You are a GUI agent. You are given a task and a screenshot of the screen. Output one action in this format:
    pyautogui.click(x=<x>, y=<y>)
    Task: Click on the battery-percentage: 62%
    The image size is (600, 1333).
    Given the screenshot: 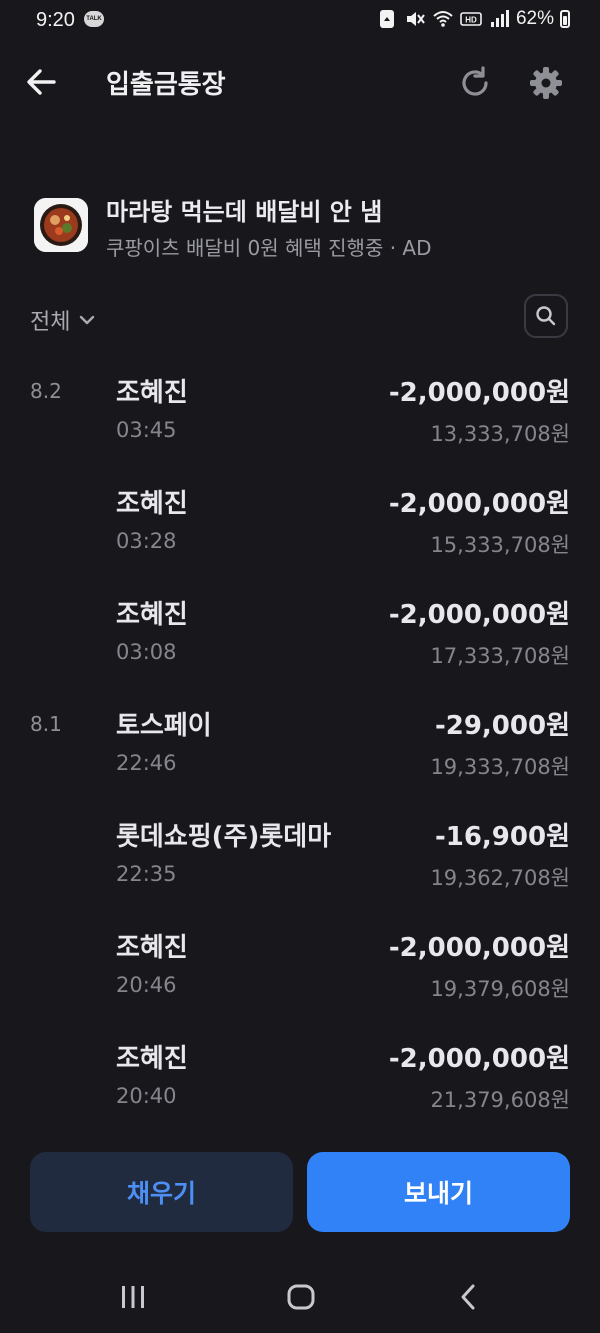 What is the action you would take?
    pyautogui.click(x=534, y=18)
    